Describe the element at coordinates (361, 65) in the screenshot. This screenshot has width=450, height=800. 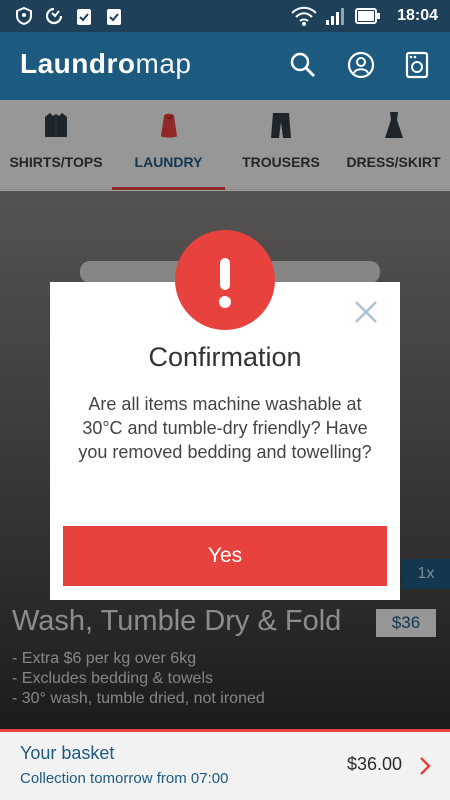
I see `account-icon` at that location.